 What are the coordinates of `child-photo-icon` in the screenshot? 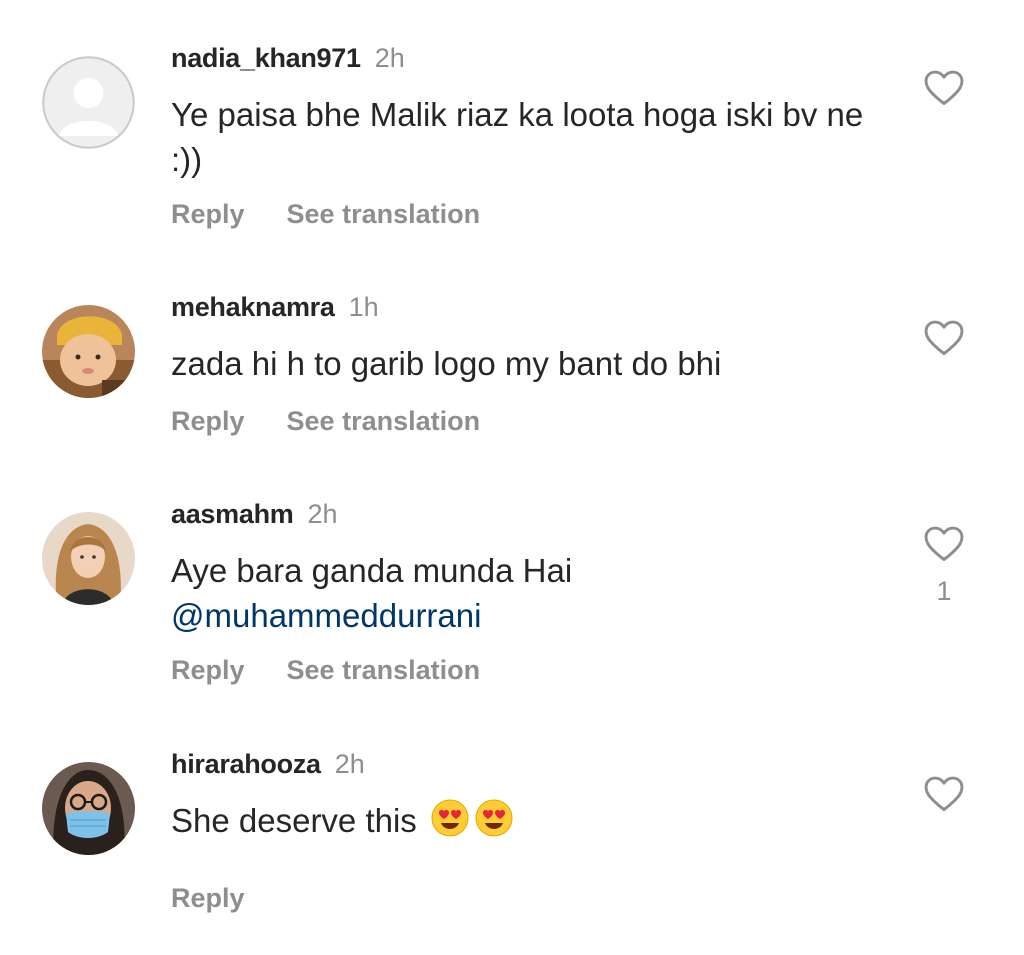 It's located at (88, 351).